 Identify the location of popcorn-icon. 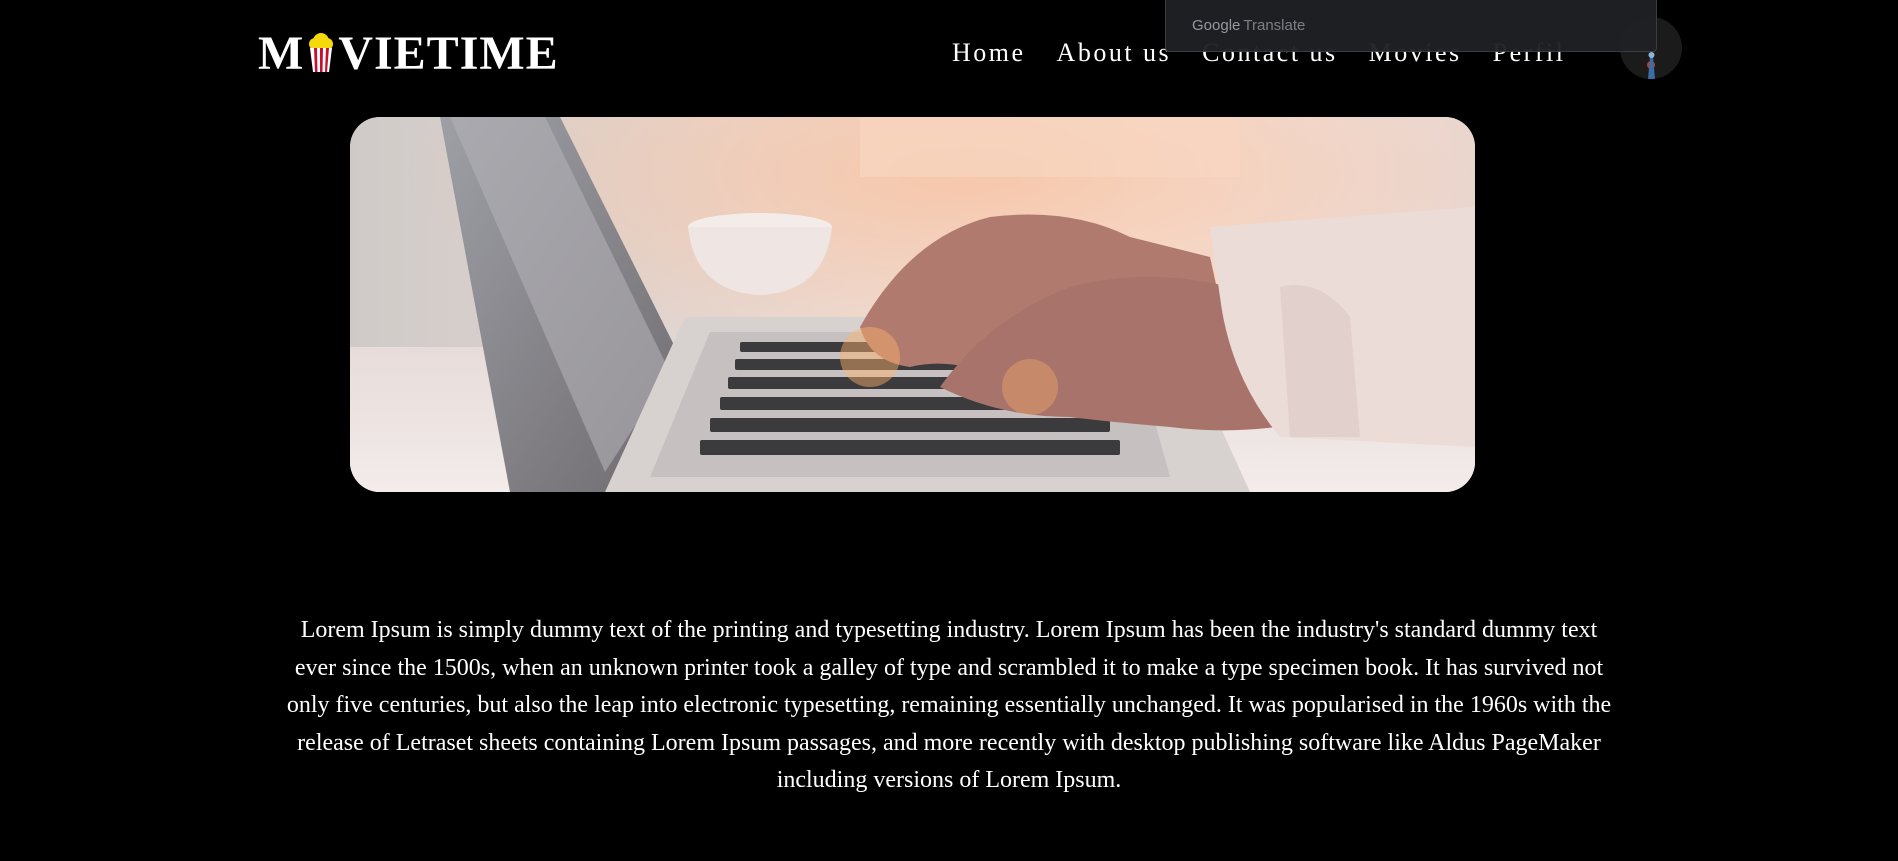
(321, 52).